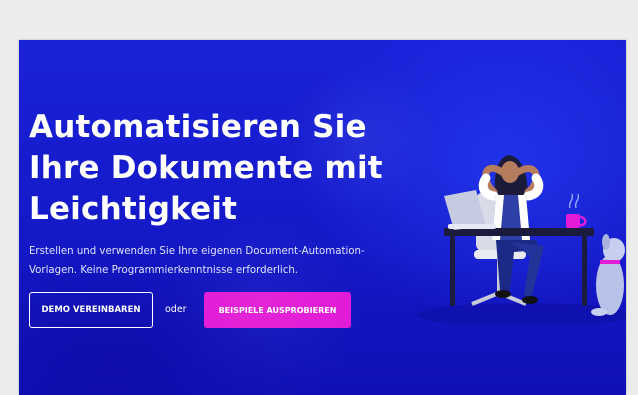 The height and width of the screenshot is (395, 638). Describe the element at coordinates (576, 210) in the screenshot. I see `coffee-mug-icon` at that location.